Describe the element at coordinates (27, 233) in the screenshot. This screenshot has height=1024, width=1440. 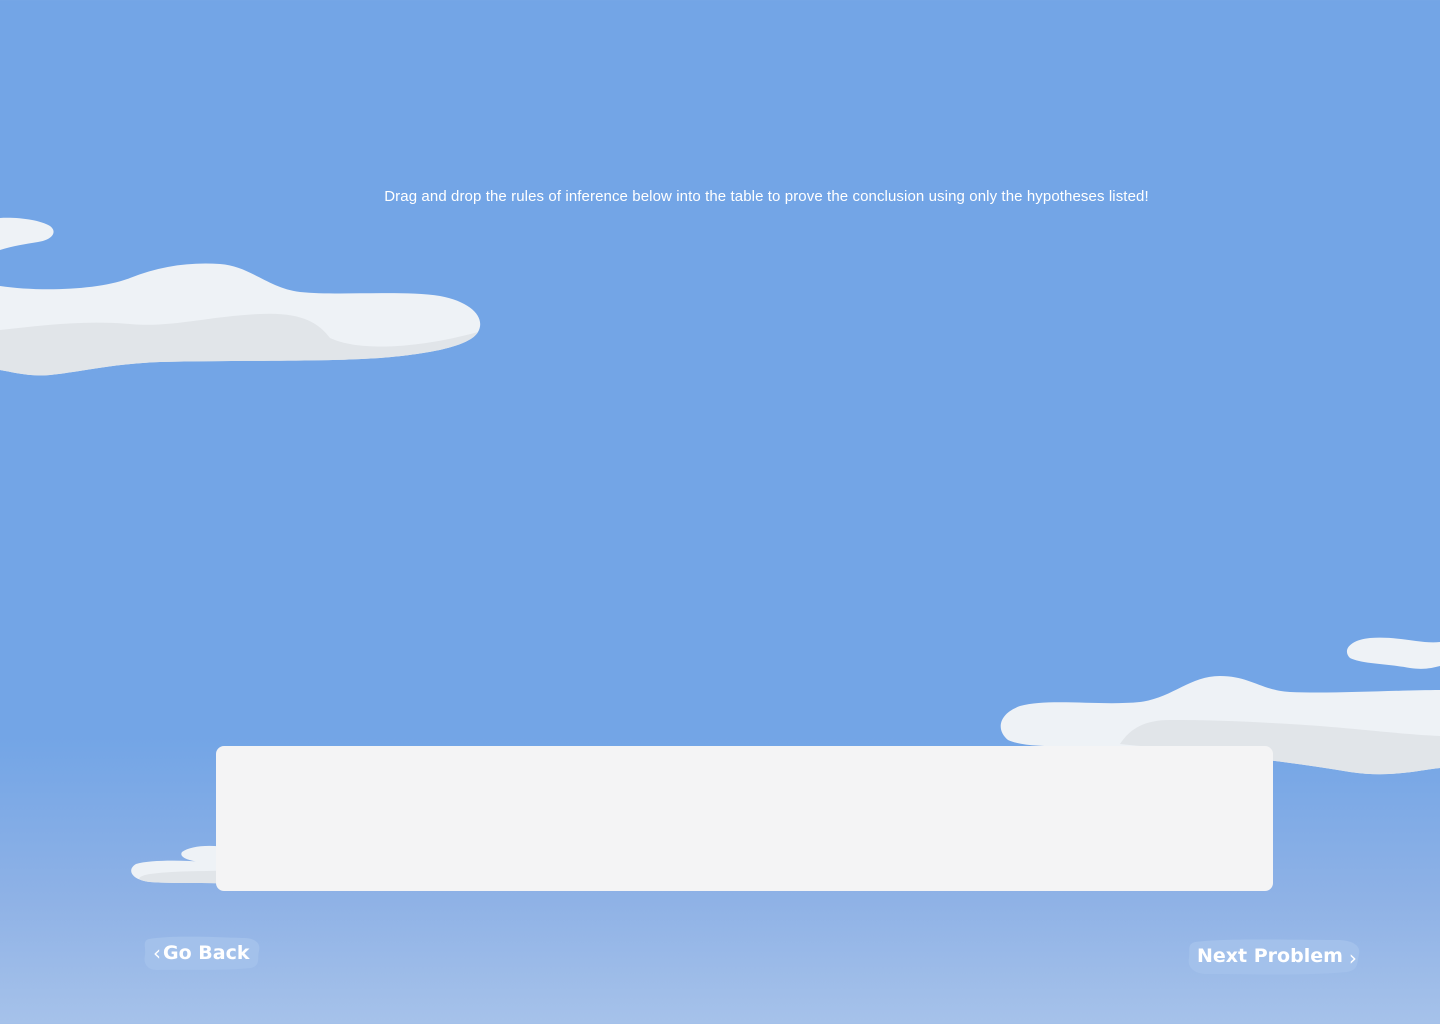
I see `cloud-small-top-left` at that location.